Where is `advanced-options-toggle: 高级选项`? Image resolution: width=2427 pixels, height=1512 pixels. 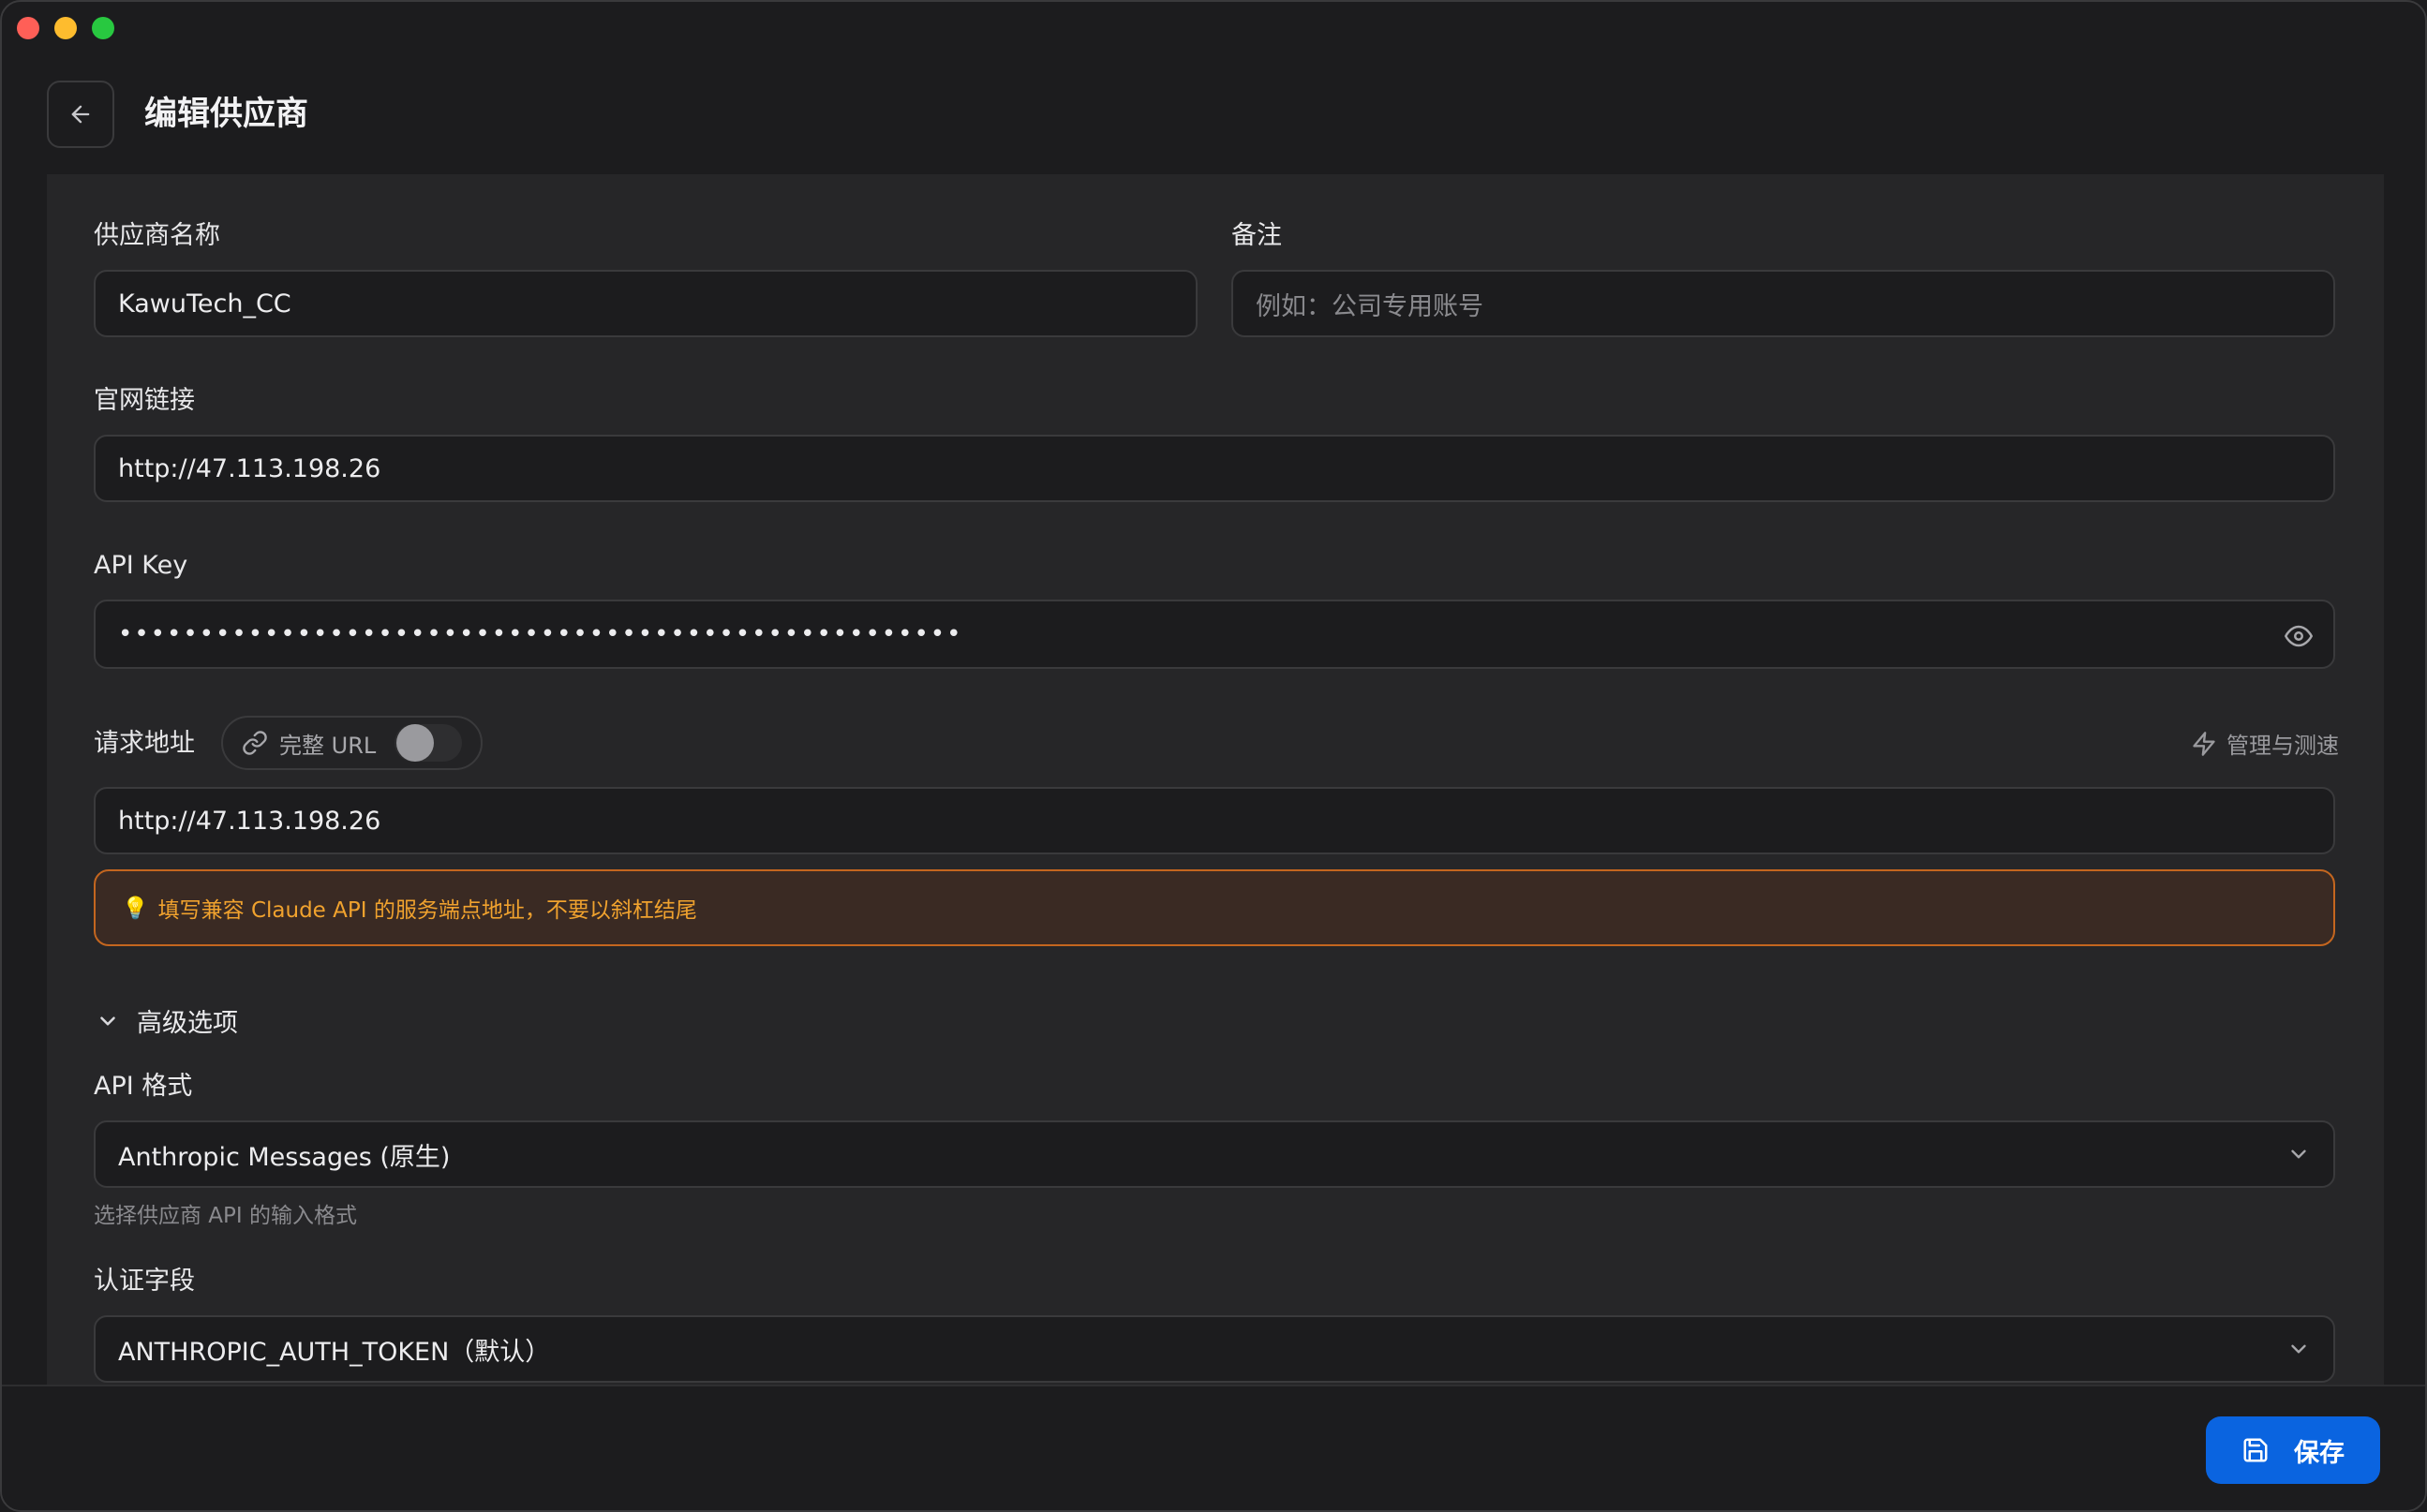 advanced-options-toggle: 高级选项 is located at coordinates (167, 1020).